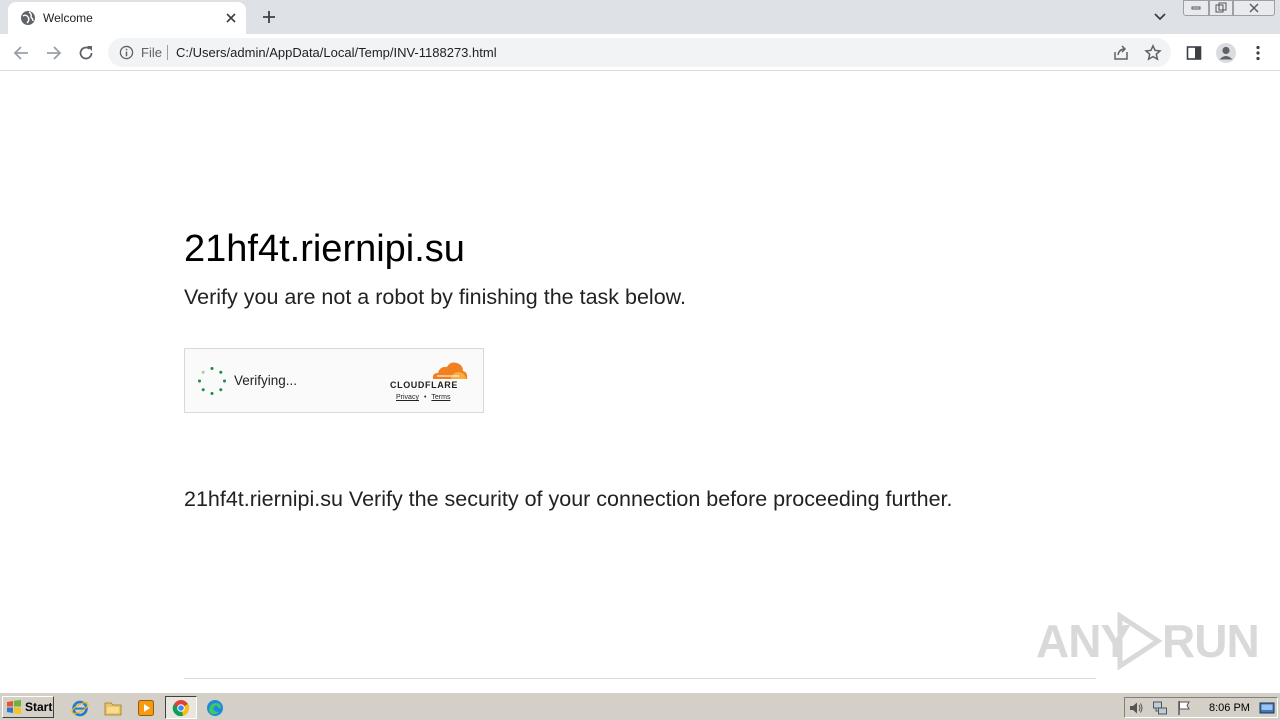 This screenshot has height=720, width=1280. I want to click on chrome-taskbar-button, so click(181, 707).